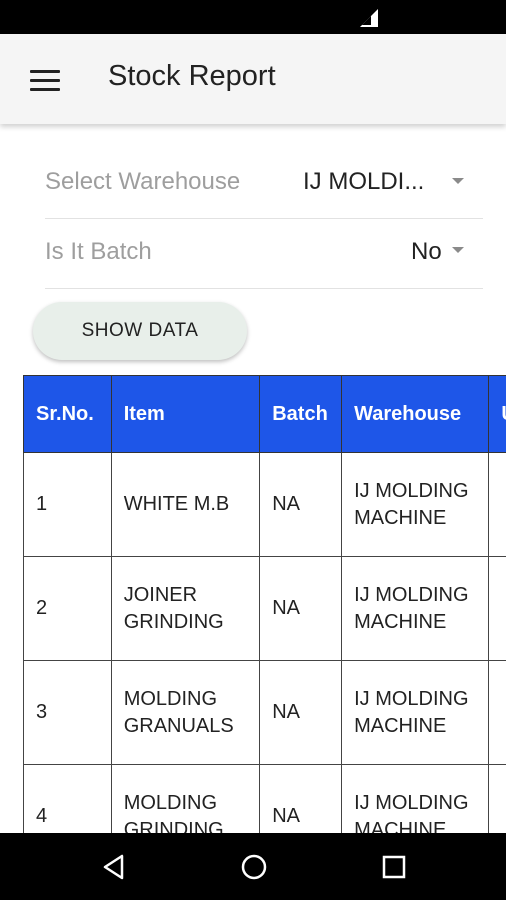 This screenshot has width=506, height=900. Describe the element at coordinates (45, 81) in the screenshot. I see `menu-icon` at that location.